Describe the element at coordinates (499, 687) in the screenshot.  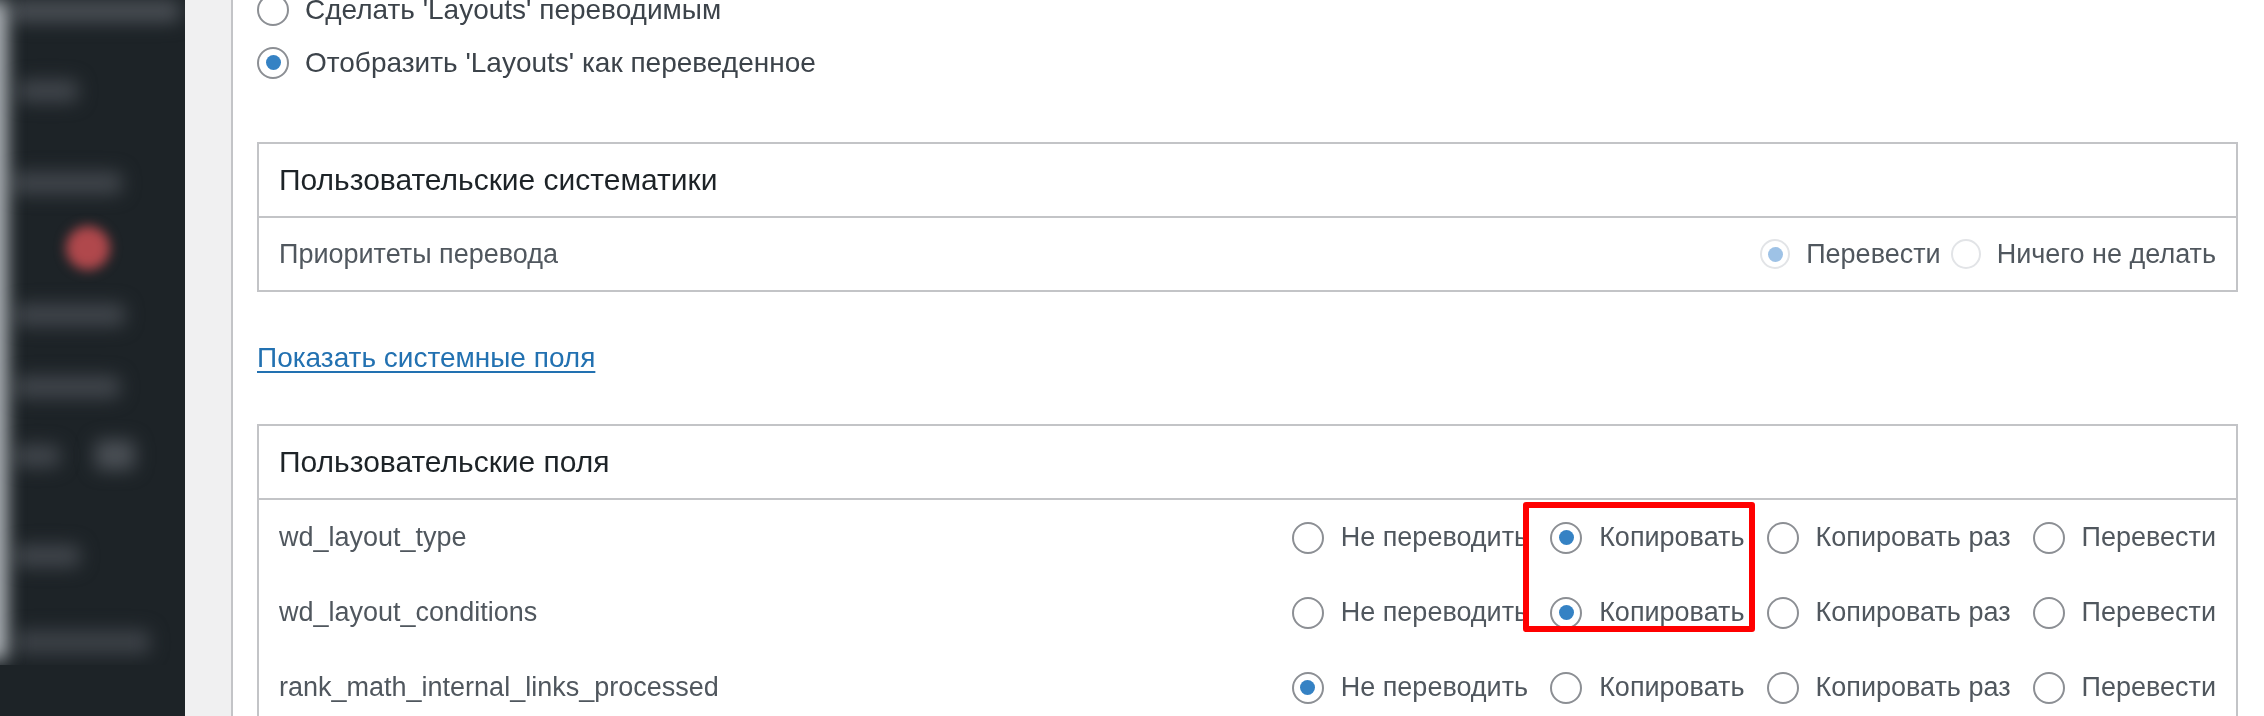
I see `field-name: rank_math_internal_links_processed` at that location.